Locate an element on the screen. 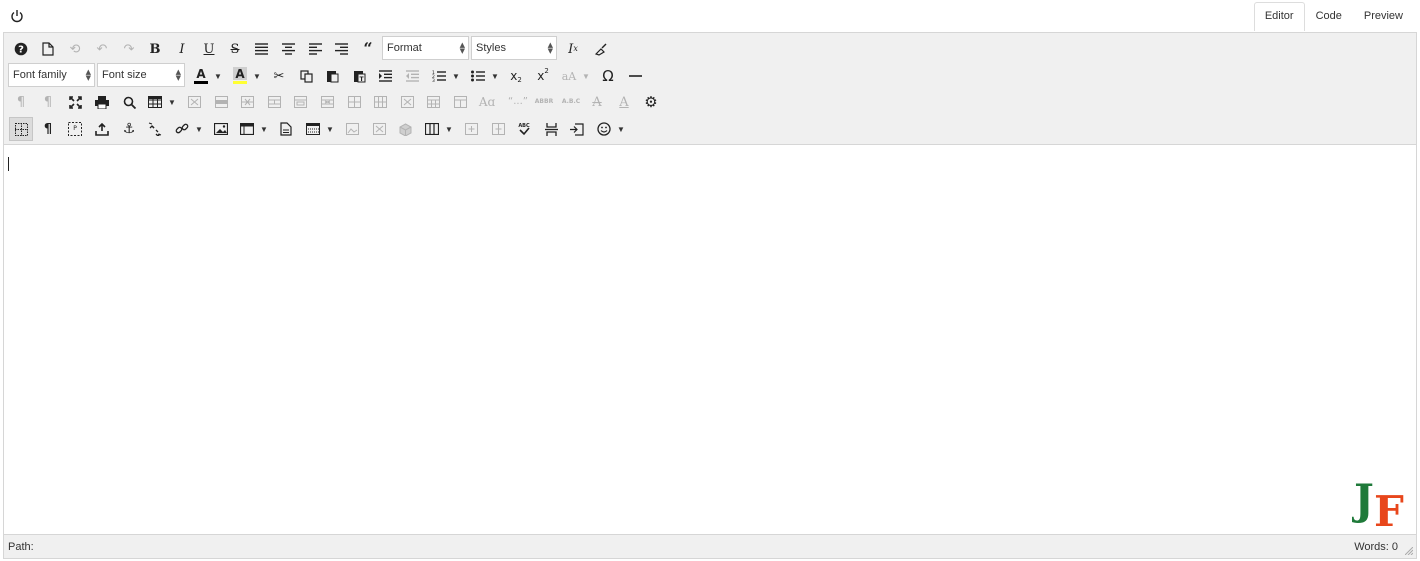 This screenshot has height=561, width=1420. row-props-icon is located at coordinates (274, 102).